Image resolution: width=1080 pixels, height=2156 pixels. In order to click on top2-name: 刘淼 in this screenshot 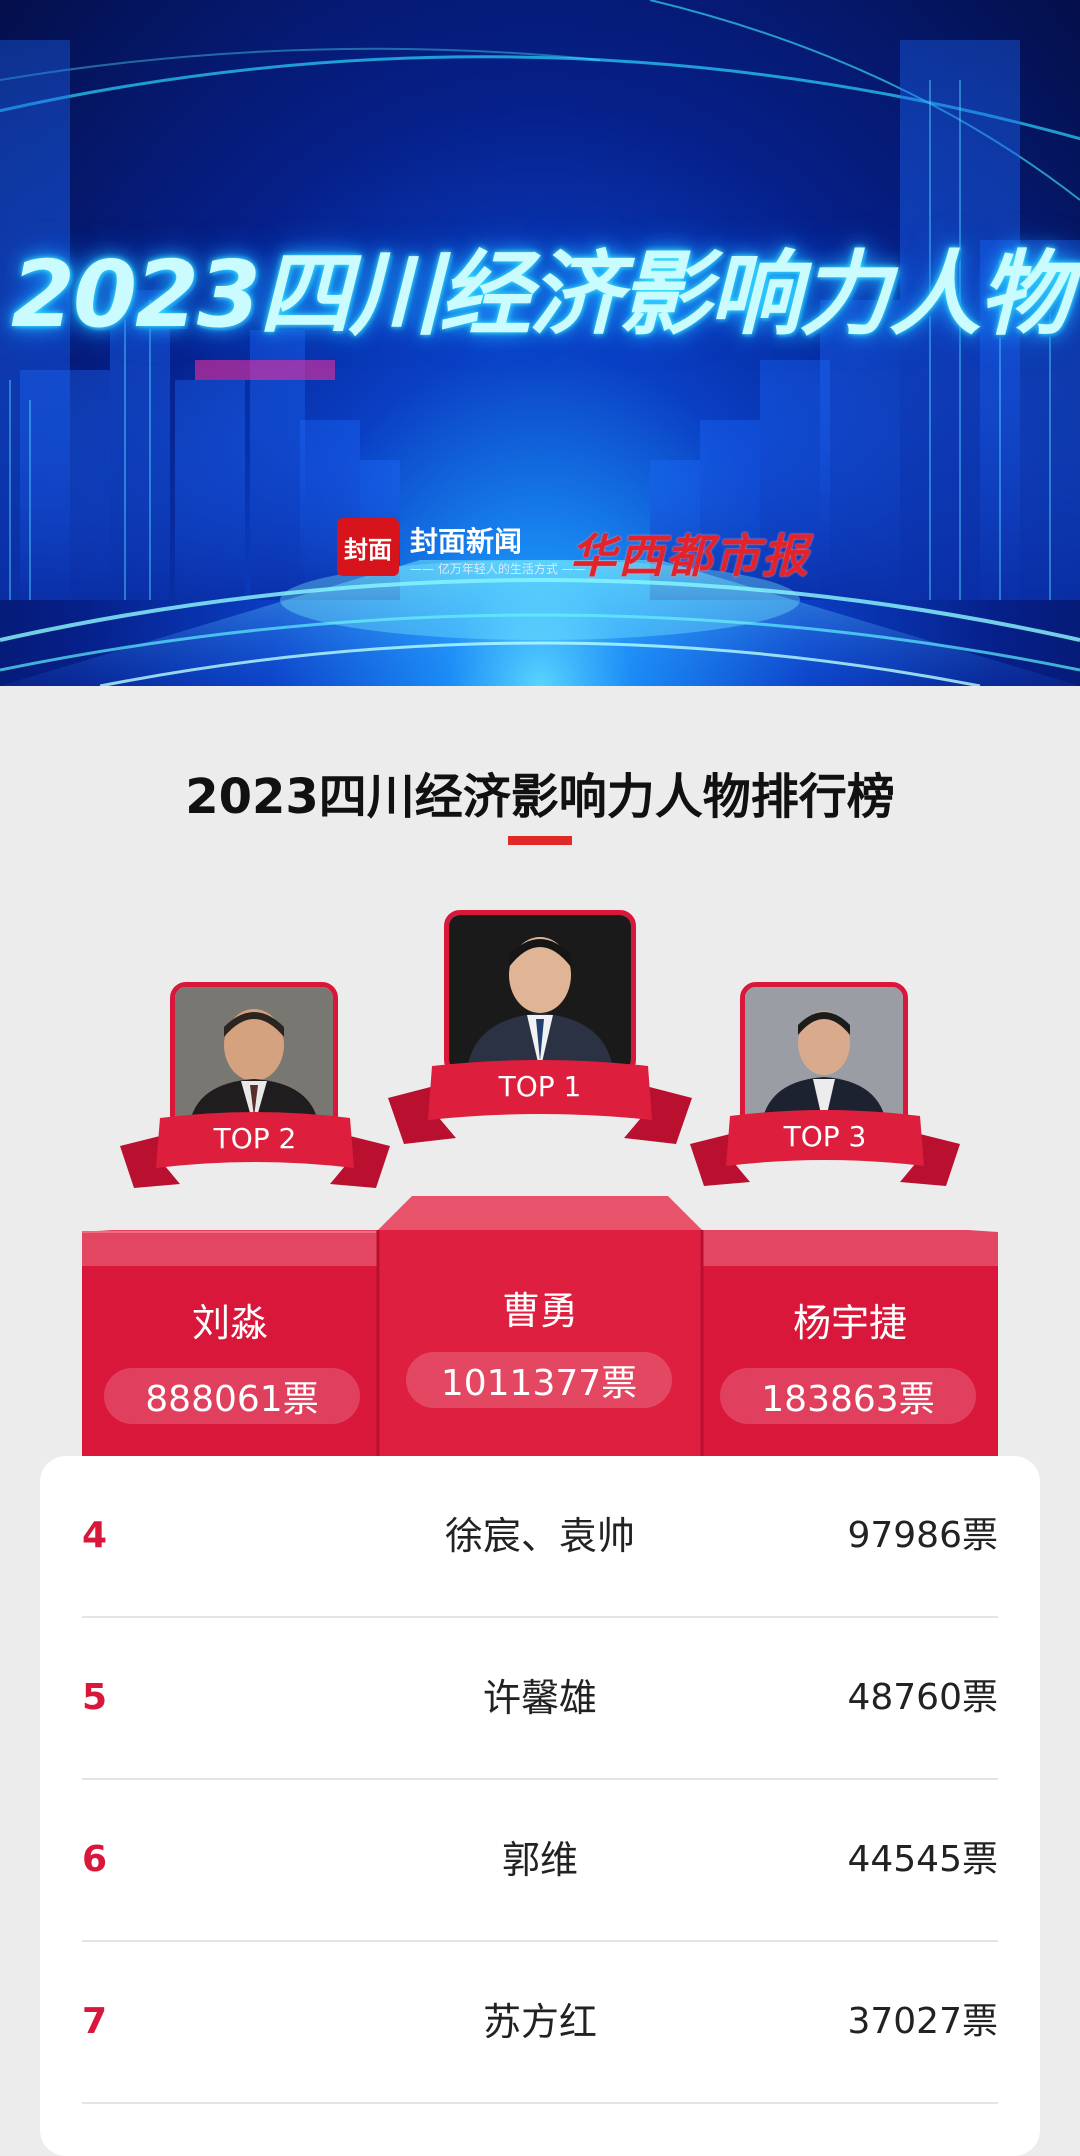, I will do `click(229, 1323)`.